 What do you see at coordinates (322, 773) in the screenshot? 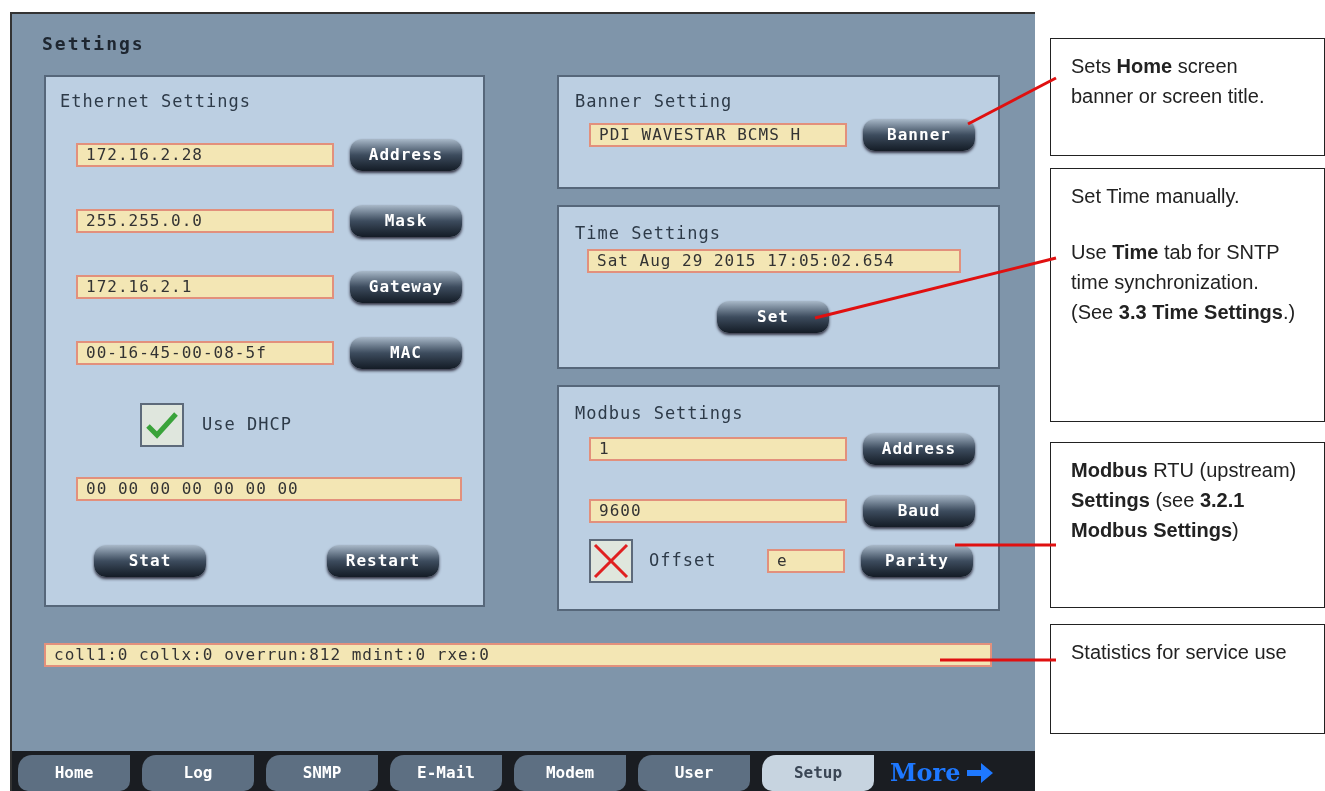
I see `tab: SNMP` at bounding box center [322, 773].